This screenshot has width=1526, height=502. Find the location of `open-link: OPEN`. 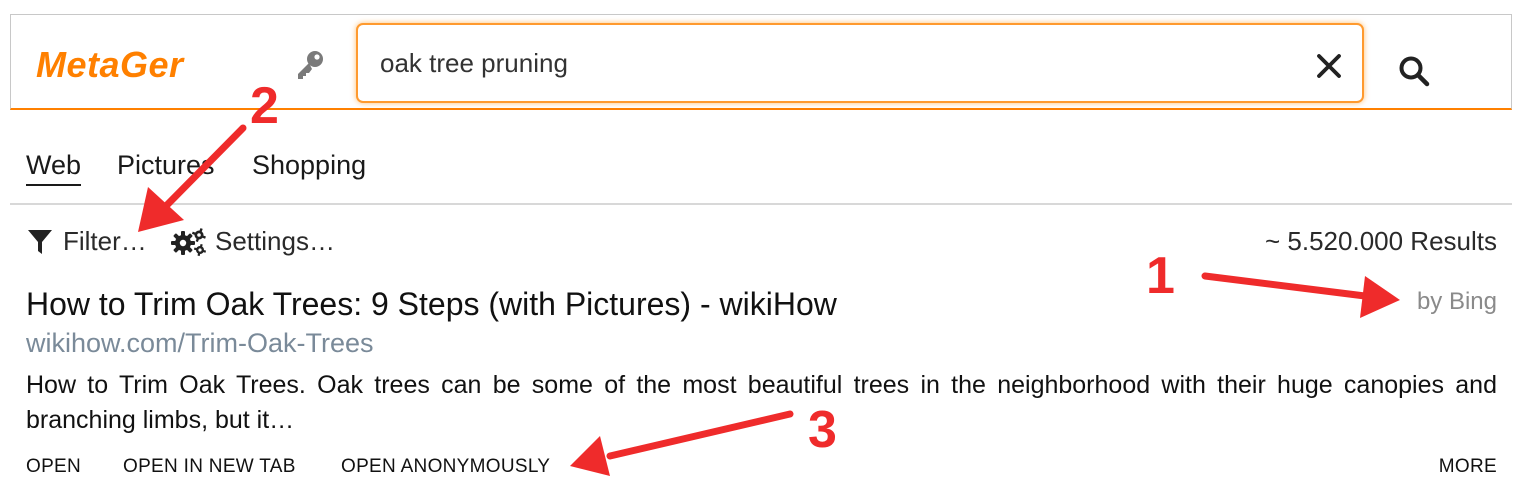

open-link: OPEN is located at coordinates (53, 467).